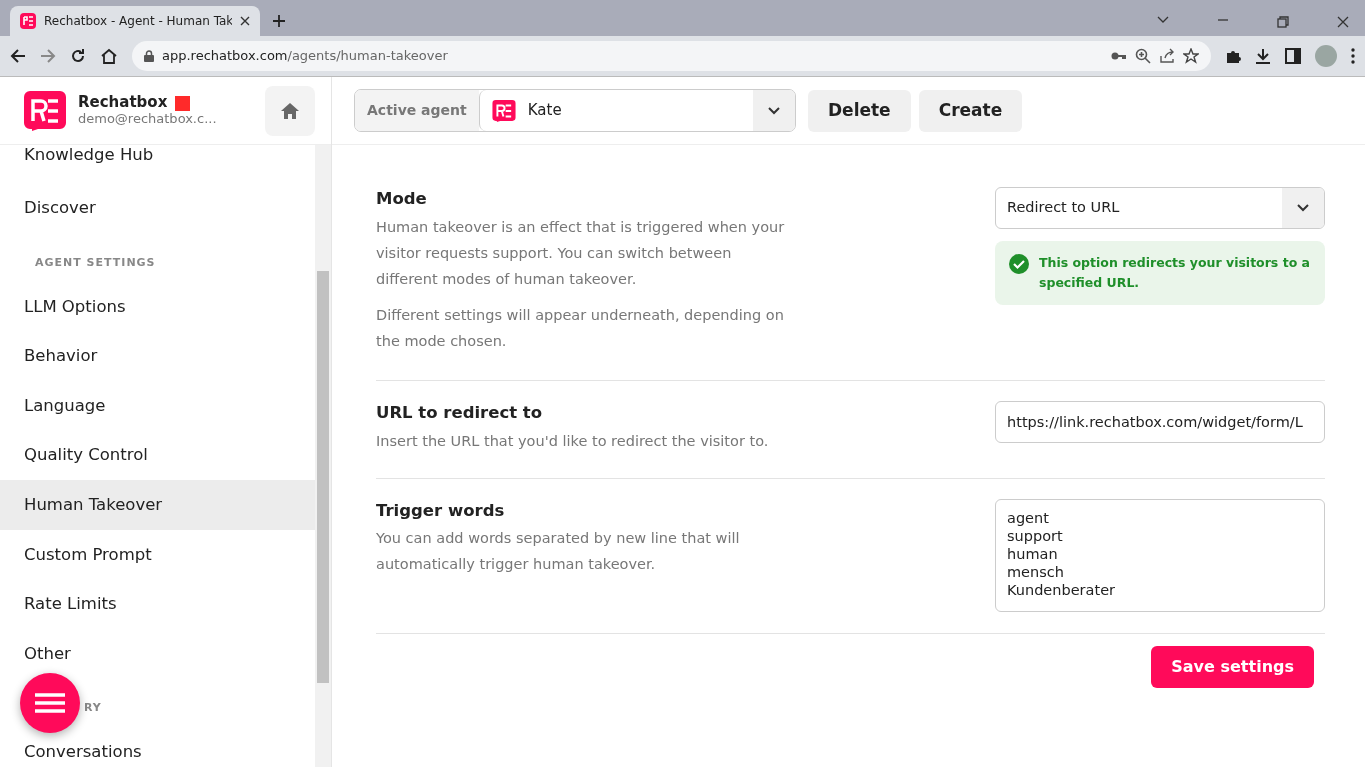 The width and height of the screenshot is (1365, 767). I want to click on address-bar: app.rechatbox.com/agents/human-takeover, so click(671, 56).